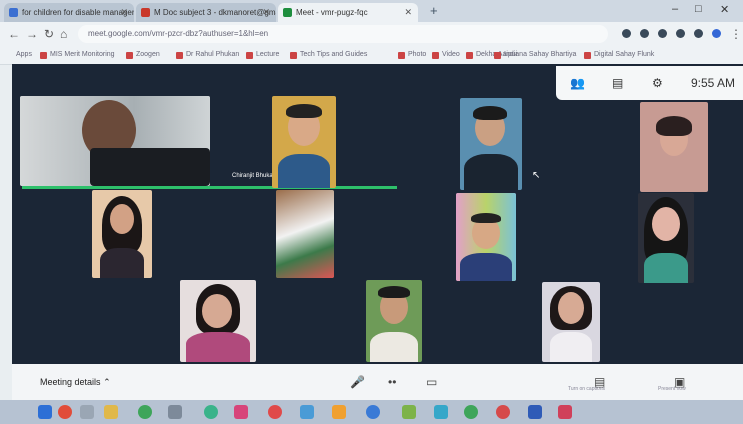  I want to click on captions-label: Turn on captions, so click(587, 389).